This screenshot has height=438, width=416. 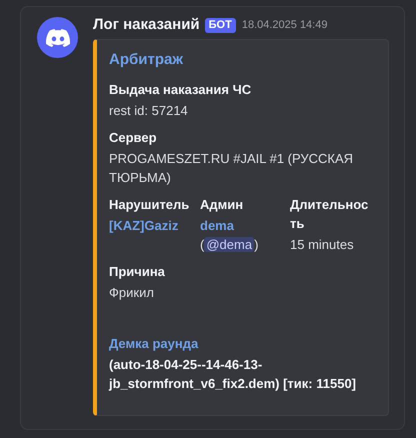 What do you see at coordinates (137, 272) in the screenshot?
I see `field-name: Причина` at bounding box center [137, 272].